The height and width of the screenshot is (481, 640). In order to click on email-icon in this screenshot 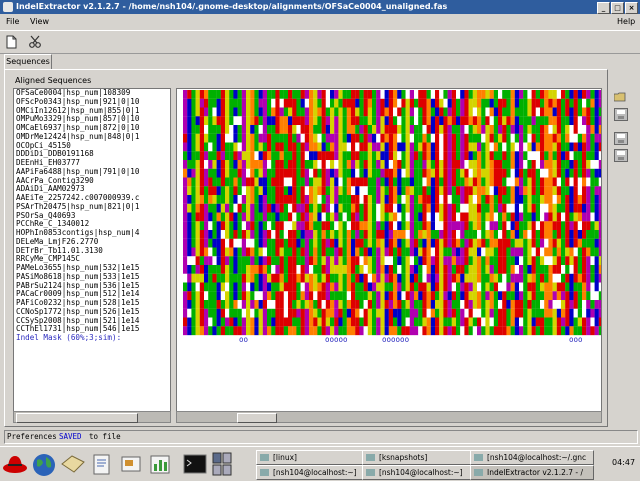, I will do `click(73, 464)`.